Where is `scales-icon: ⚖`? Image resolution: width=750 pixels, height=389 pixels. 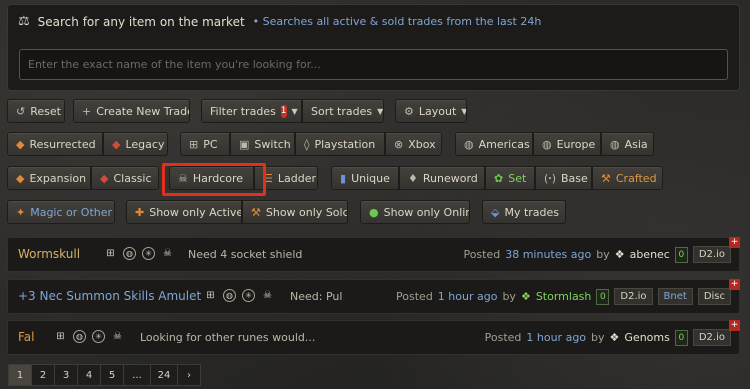 scales-icon: ⚖ is located at coordinates (24, 21).